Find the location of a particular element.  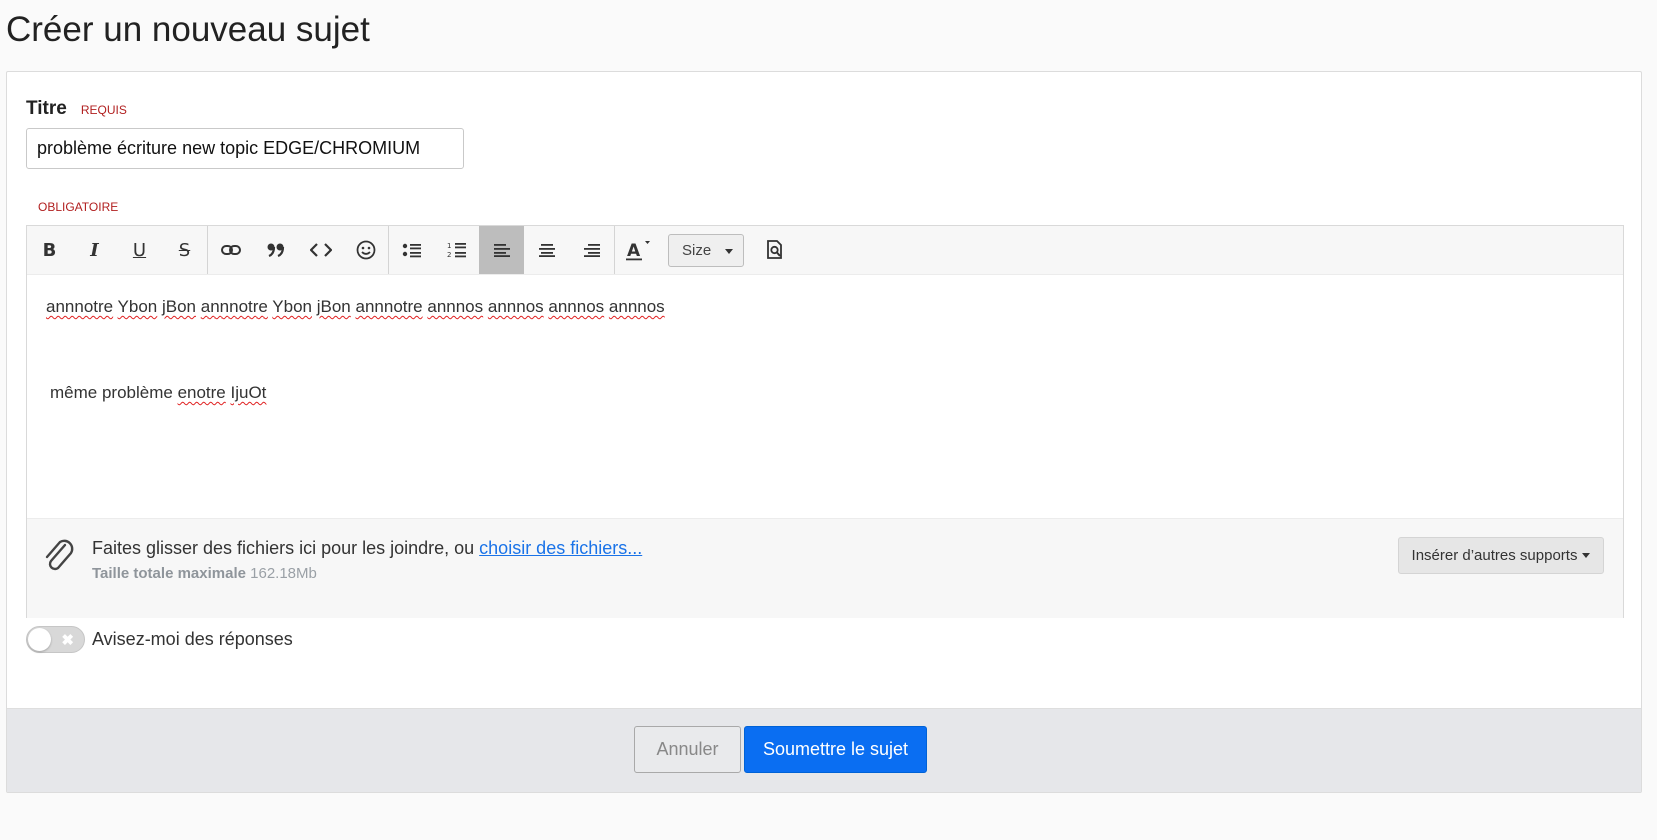

text-color-button: A is located at coordinates (637, 250).